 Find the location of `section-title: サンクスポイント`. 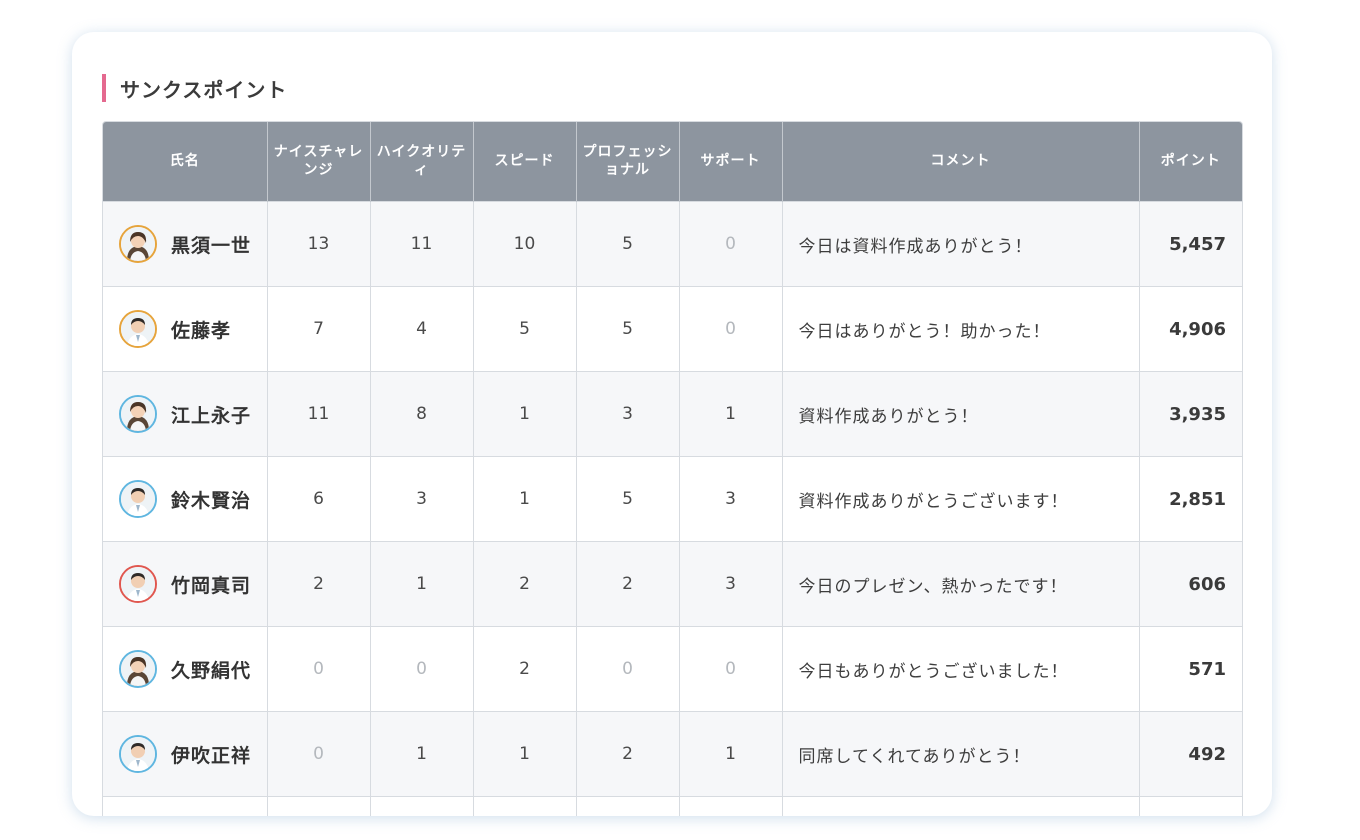

section-title: サンクスポイント is located at coordinates (204, 89).